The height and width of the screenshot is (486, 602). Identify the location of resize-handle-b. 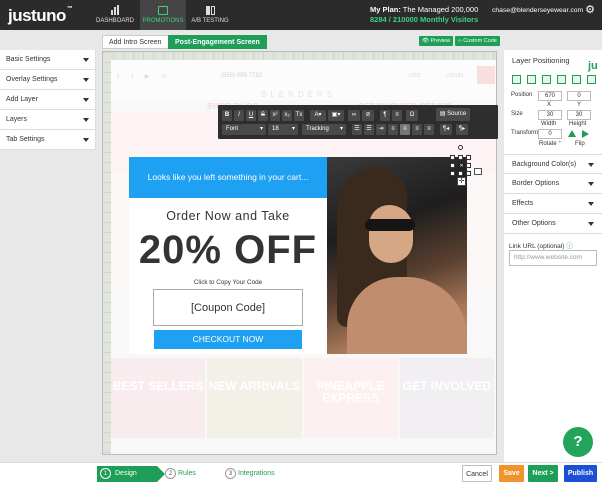
(460, 173).